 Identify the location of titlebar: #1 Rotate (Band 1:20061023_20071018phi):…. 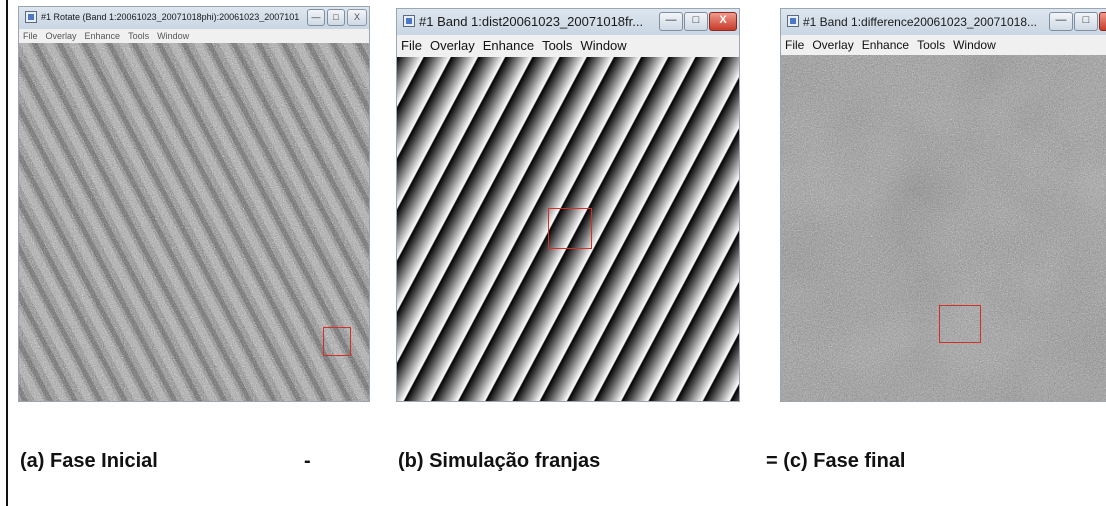
(194, 18).